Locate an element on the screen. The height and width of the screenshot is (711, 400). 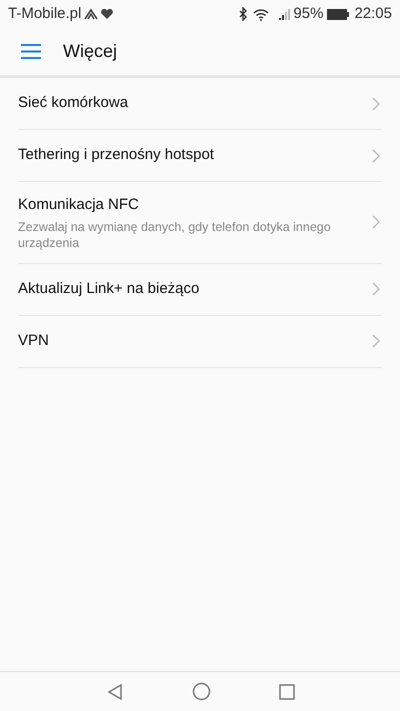
battery-level: 95% is located at coordinates (308, 14).